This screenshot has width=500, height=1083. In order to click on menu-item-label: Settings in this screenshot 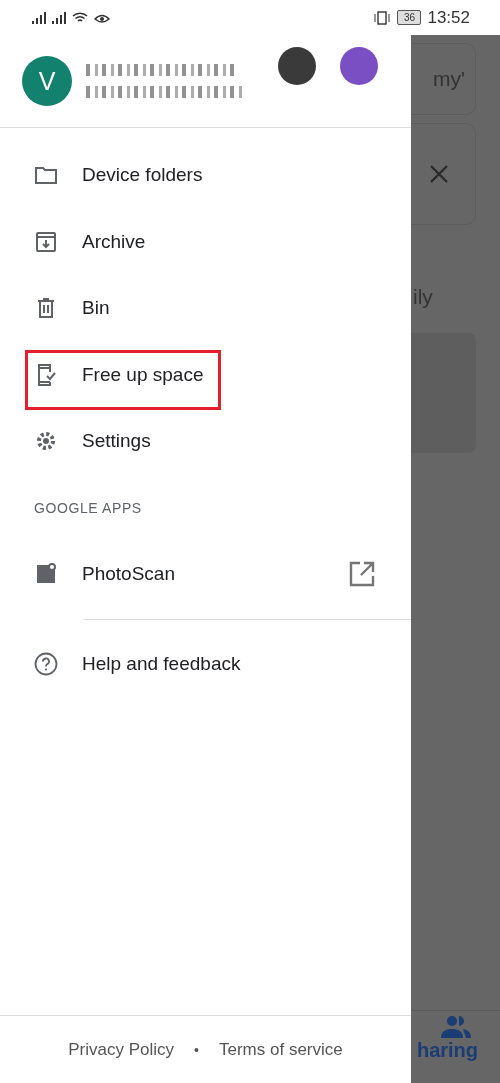, I will do `click(116, 441)`.